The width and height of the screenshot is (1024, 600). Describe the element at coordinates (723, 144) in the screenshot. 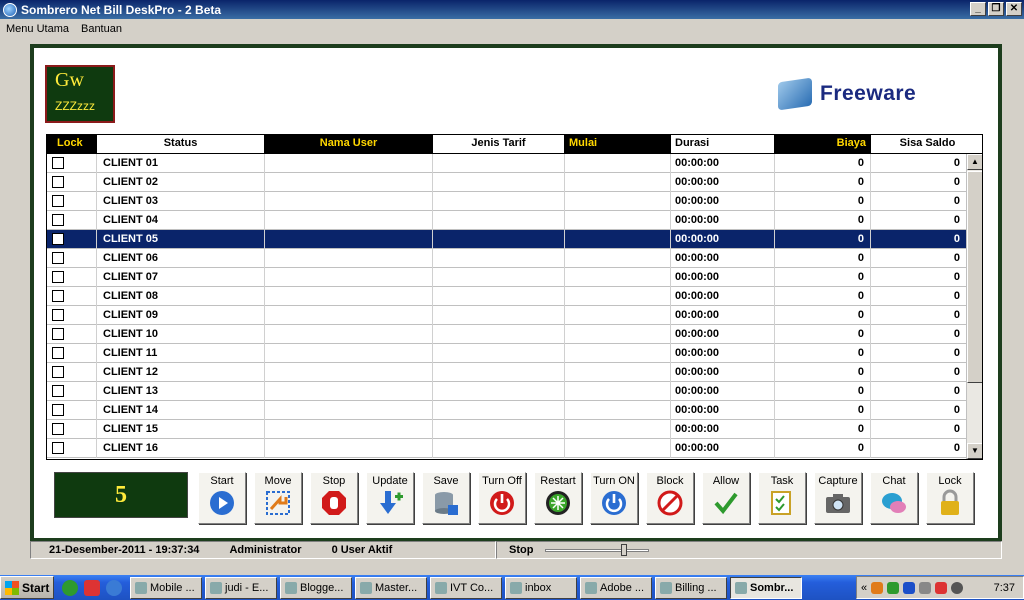

I see `col-durasi: Durasi` at that location.